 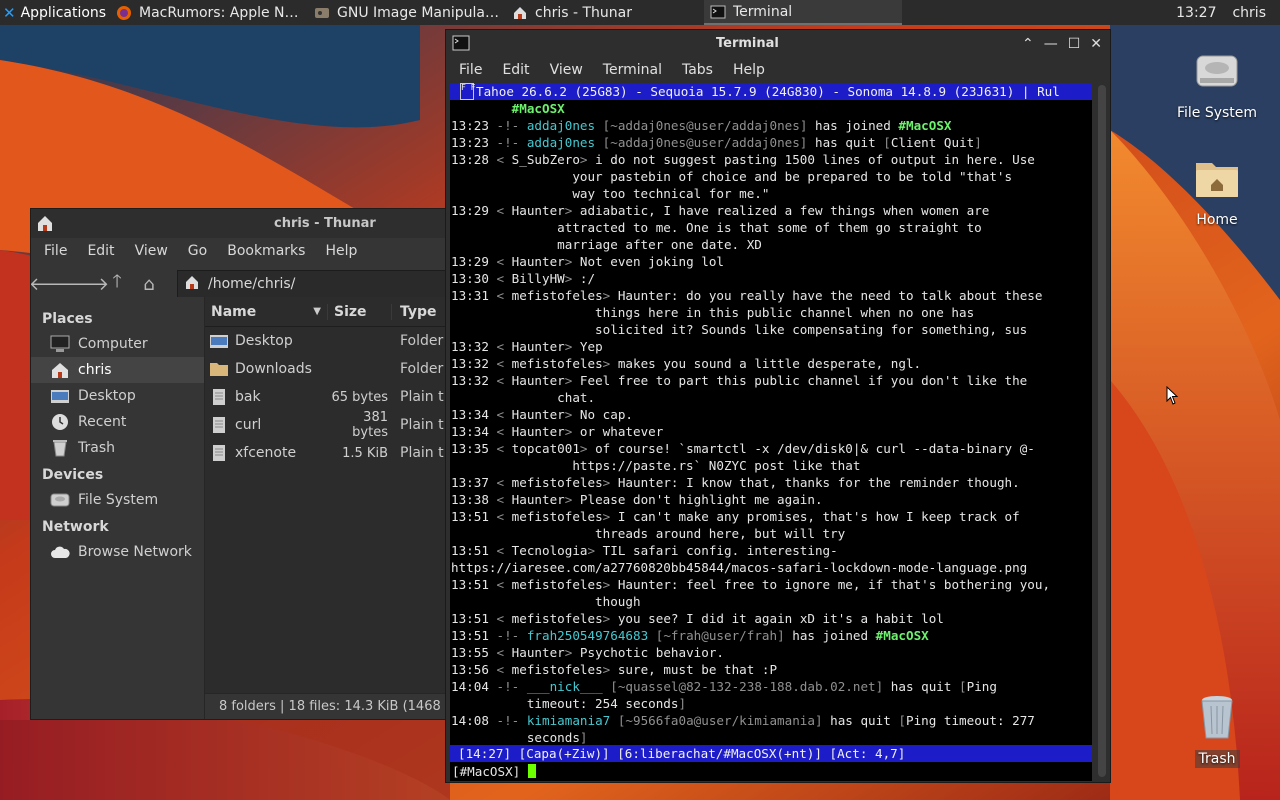 What do you see at coordinates (1172, 395) in the screenshot?
I see `mouse-pointer-icon` at bounding box center [1172, 395].